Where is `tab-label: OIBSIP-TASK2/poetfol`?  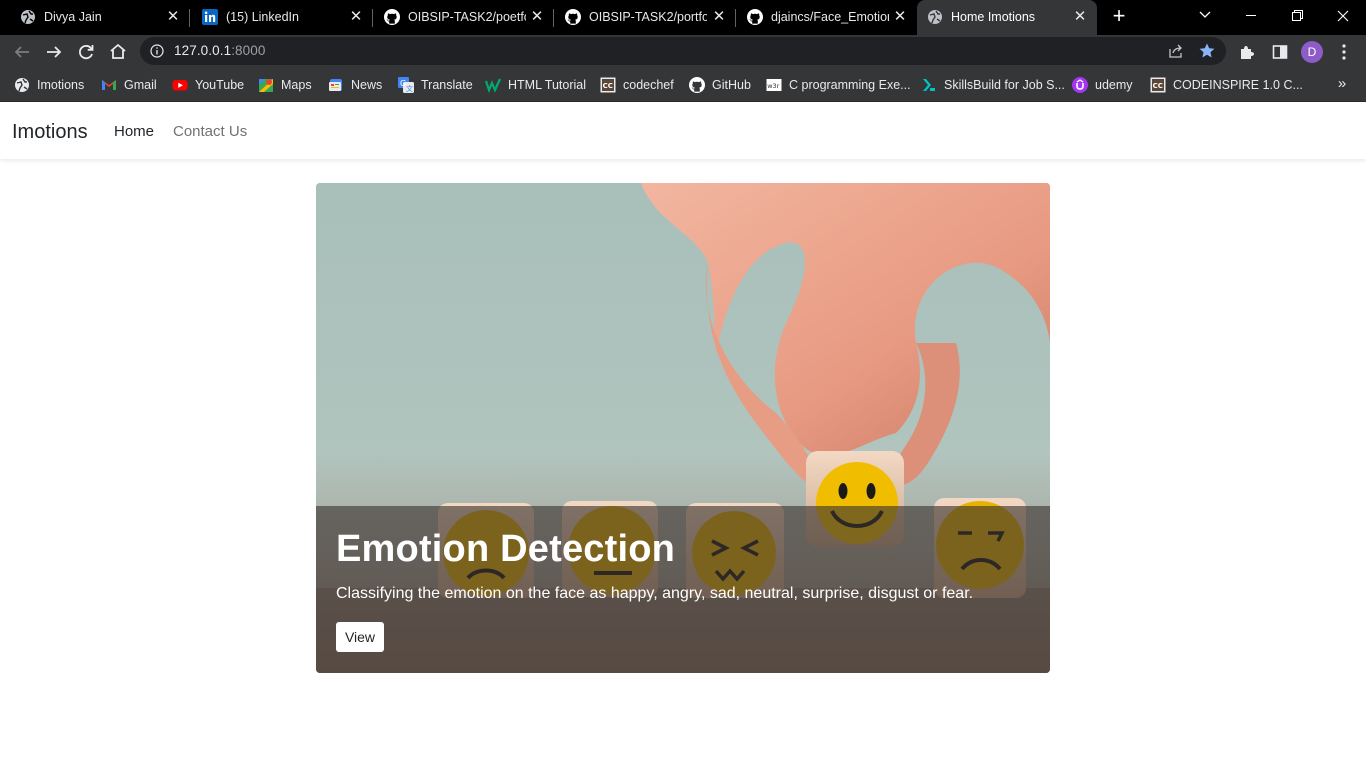
tab-label: OIBSIP-TASK2/poetfol is located at coordinates (467, 17).